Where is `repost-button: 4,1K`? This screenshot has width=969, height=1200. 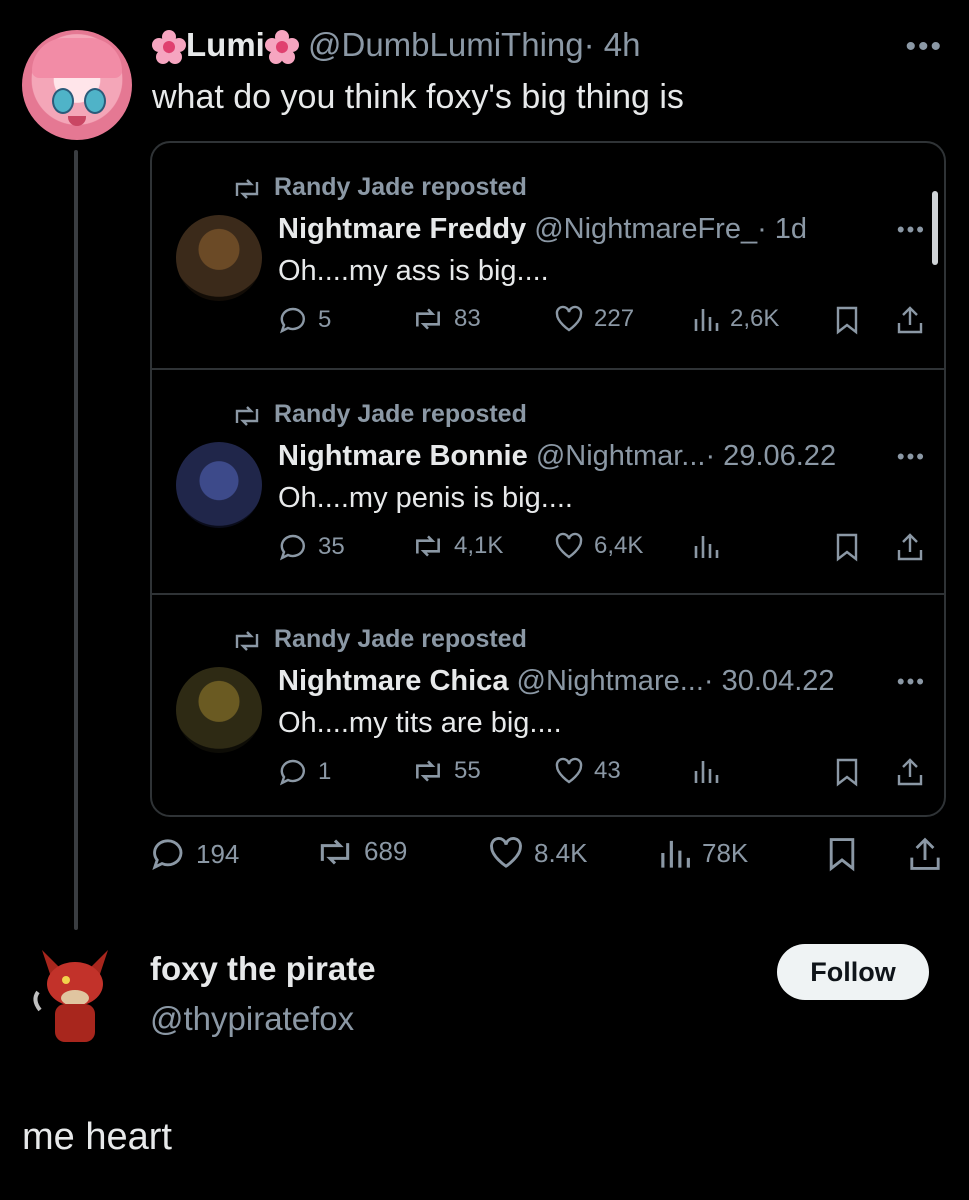 repost-button: 4,1K is located at coordinates (457, 546).